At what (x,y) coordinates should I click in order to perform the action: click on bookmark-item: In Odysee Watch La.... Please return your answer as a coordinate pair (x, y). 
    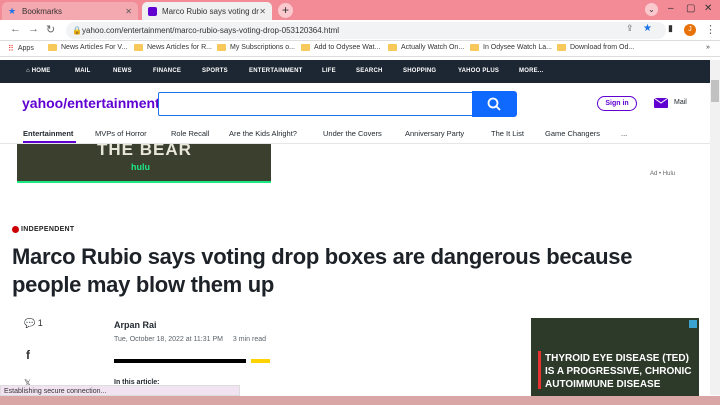
    Looking at the image, I should click on (511, 47).